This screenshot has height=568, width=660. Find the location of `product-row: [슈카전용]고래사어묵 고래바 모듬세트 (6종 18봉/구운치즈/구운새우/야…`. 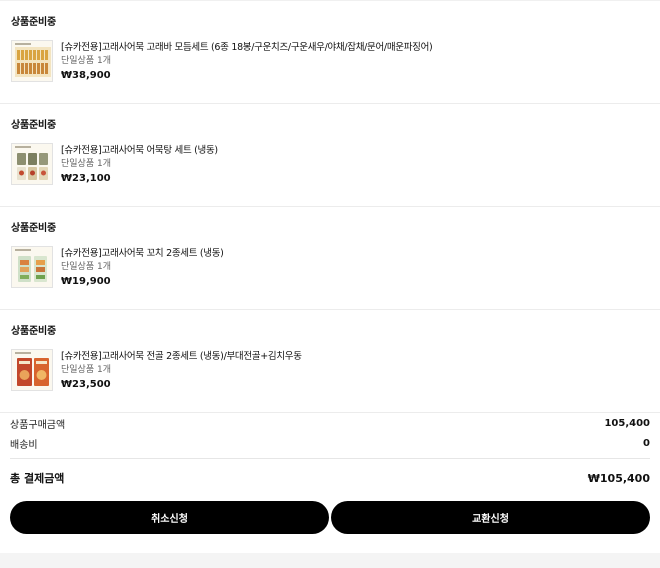

product-row: [슈카전용]고래사어묵 고래바 모듬세트 (6종 18봉/구운치즈/구운새우/야… is located at coordinates (330, 61).